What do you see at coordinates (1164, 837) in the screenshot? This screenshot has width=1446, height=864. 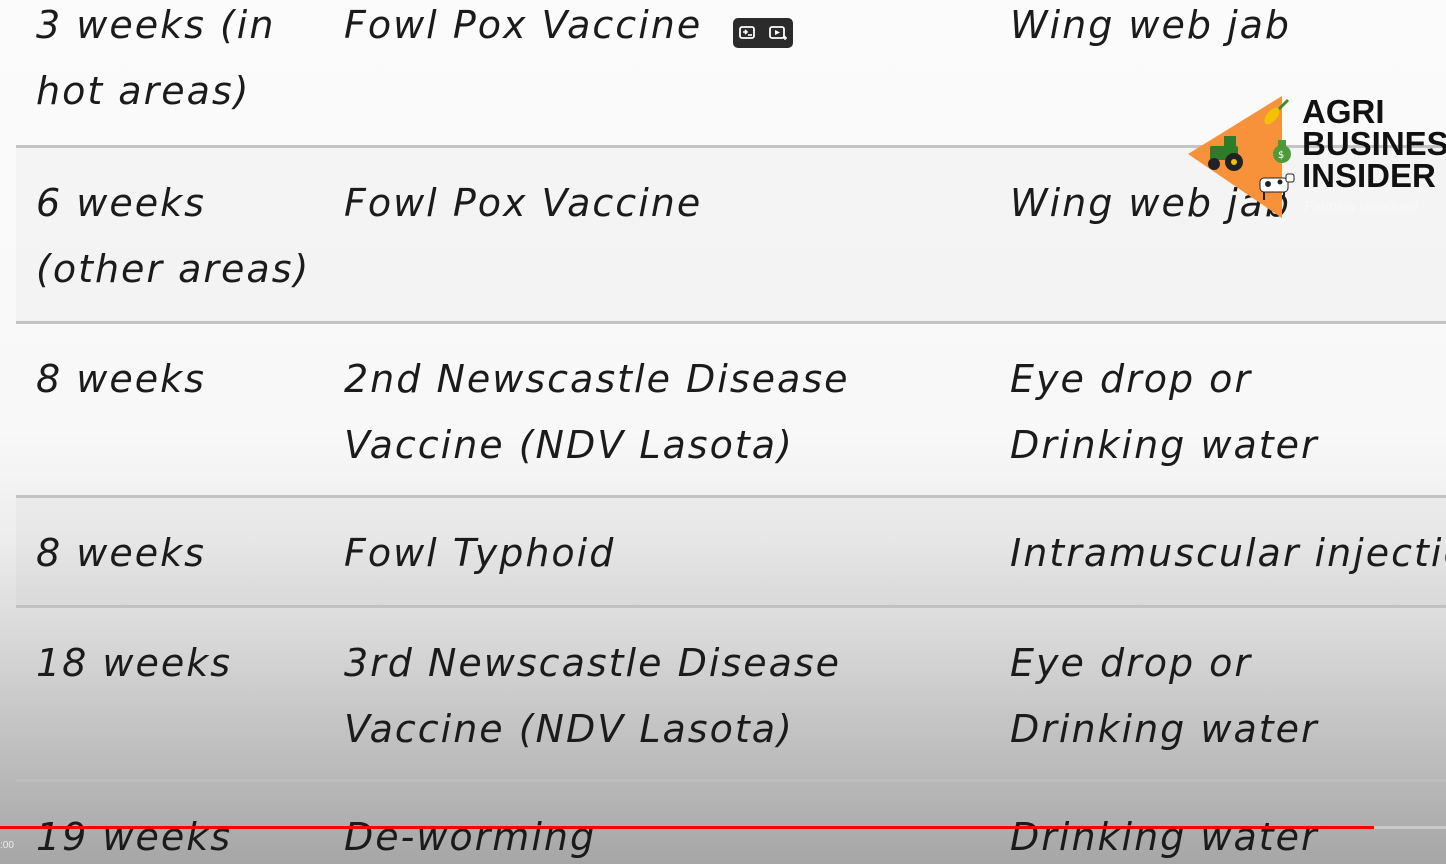 I see `method-cell: Drinking water` at bounding box center [1164, 837].